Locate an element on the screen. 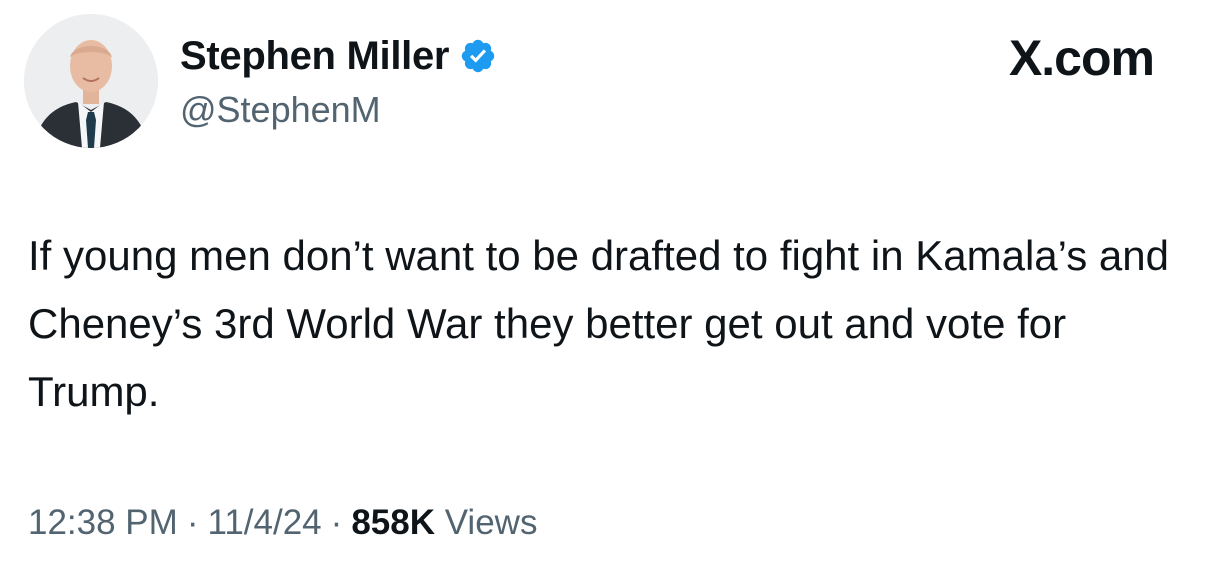  author-name-row: Stephen Miller is located at coordinates (338, 56).